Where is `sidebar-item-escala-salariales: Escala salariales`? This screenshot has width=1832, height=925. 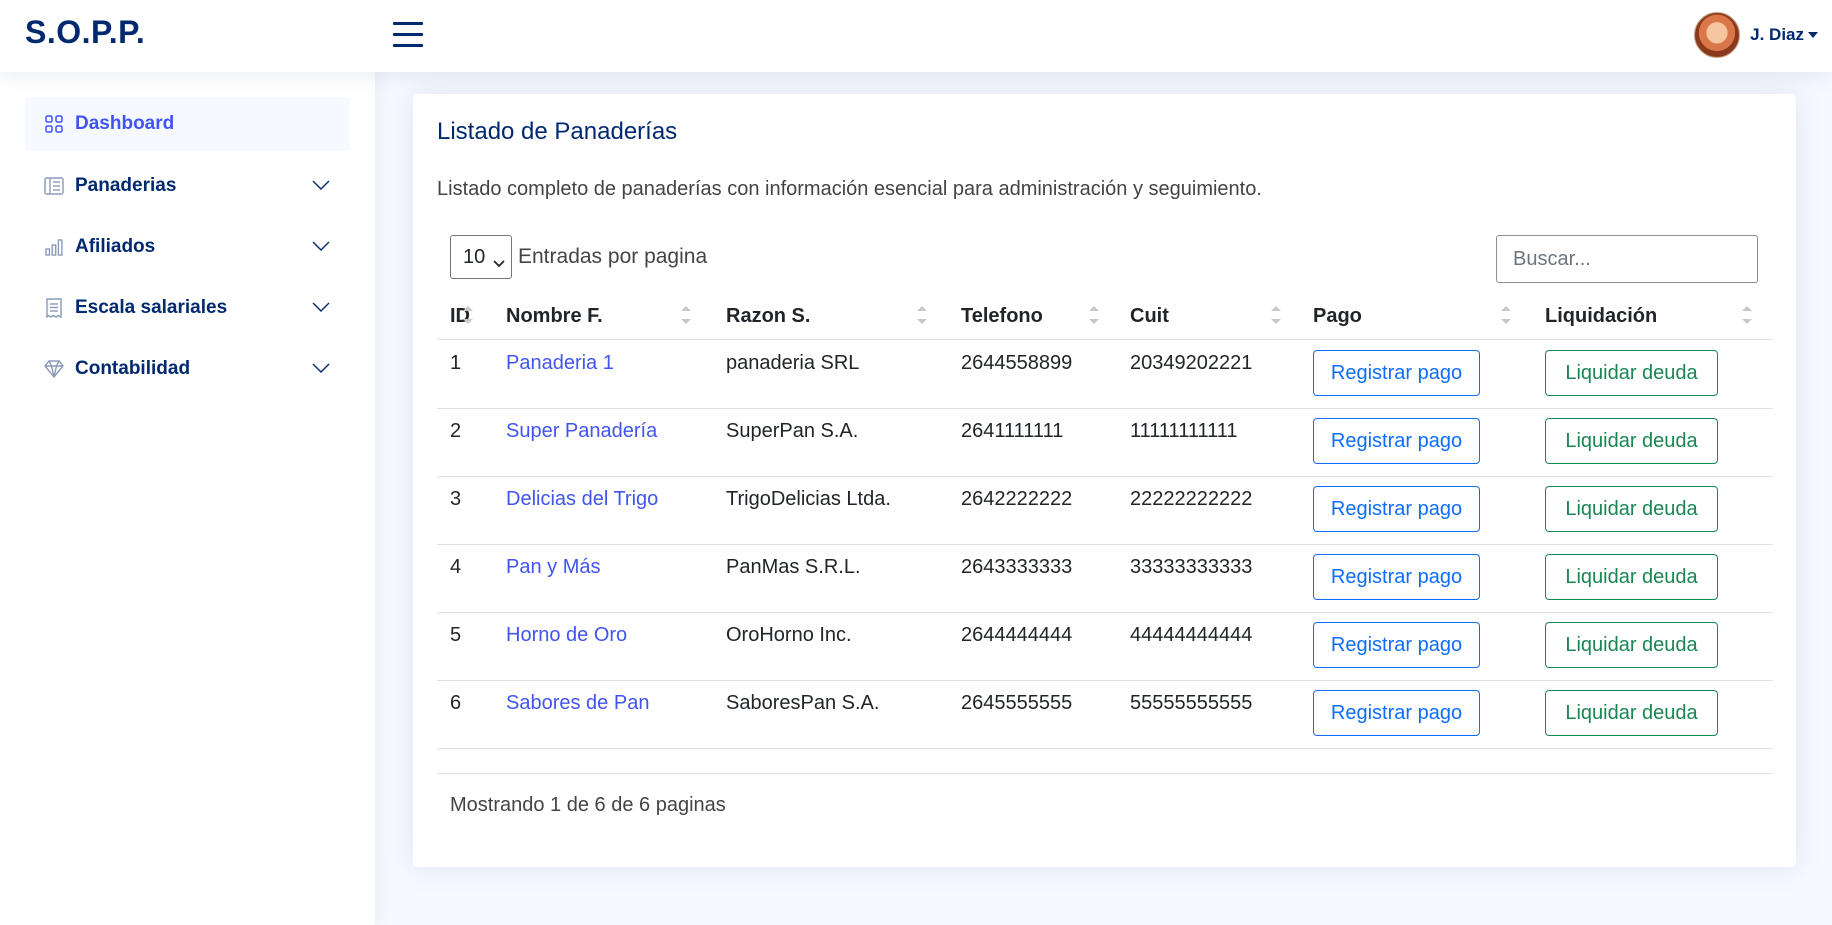 sidebar-item-escala-salariales: Escala salariales is located at coordinates (187, 308).